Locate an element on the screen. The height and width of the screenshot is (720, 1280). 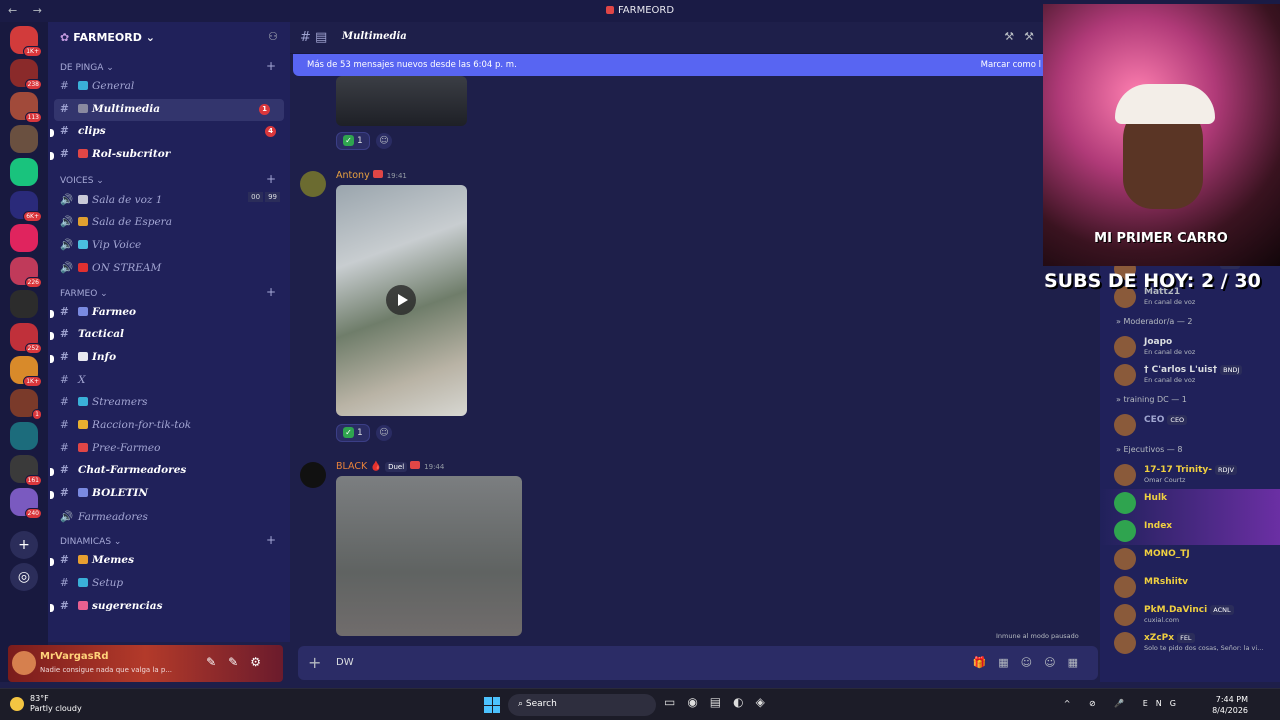
channel-category: FARMEO ⌄ + is located at coordinates (169, 291).